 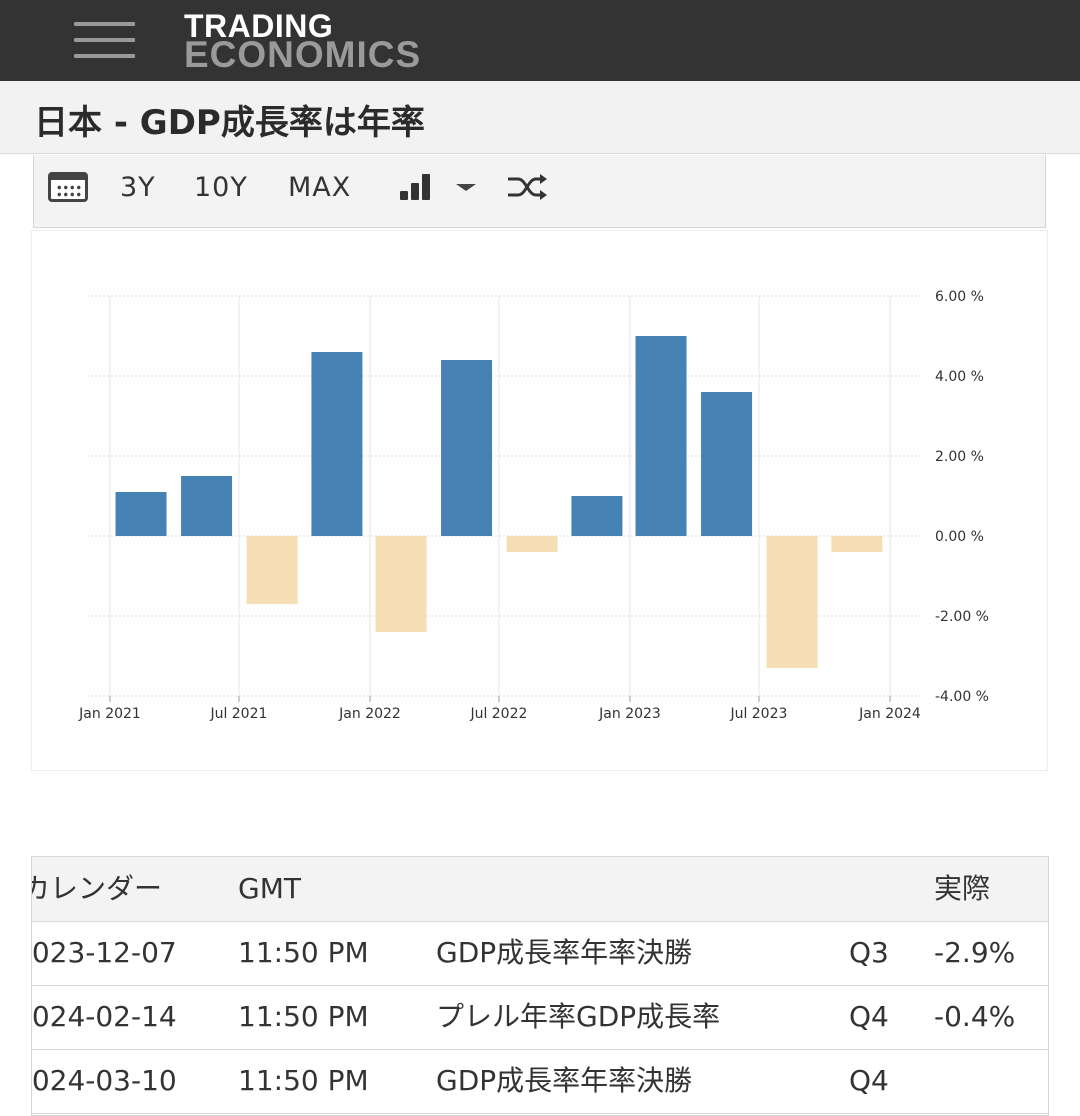 I want to click on row-event: プレル年率GDP成長率, so click(x=578, y=1017).